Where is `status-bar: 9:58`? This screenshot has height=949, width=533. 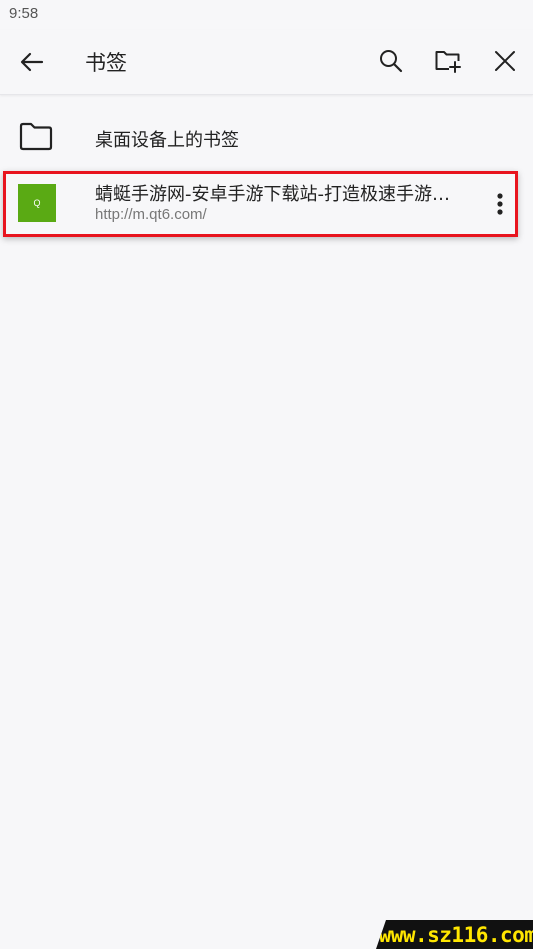 status-bar: 9:58 is located at coordinates (266, 15).